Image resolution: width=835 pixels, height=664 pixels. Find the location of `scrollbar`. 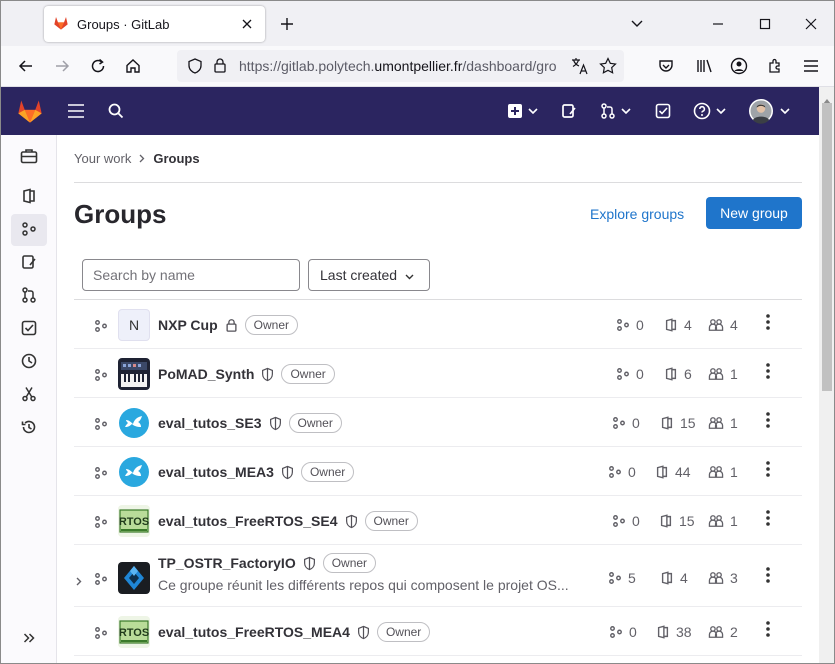

scrollbar is located at coordinates (826, 375).